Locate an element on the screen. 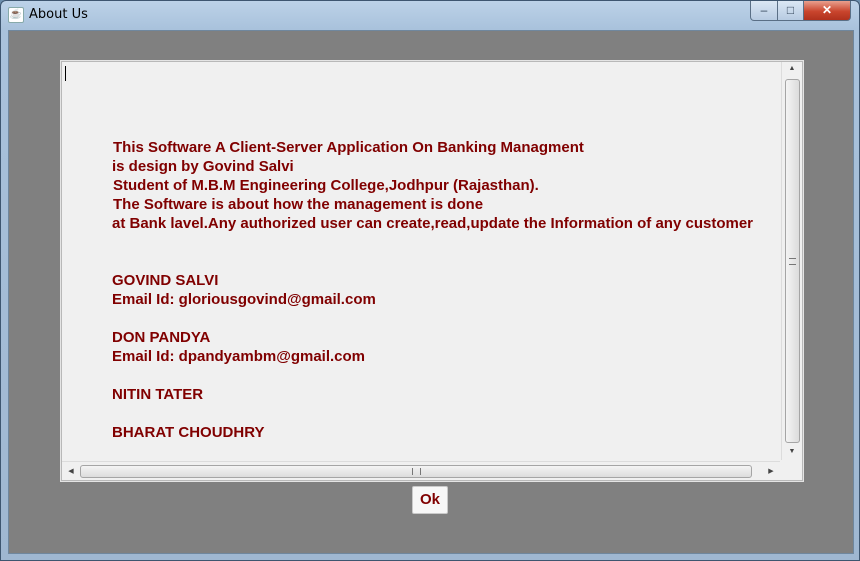 The height and width of the screenshot is (561, 860). close-icon: ✕ is located at coordinates (827, 10).